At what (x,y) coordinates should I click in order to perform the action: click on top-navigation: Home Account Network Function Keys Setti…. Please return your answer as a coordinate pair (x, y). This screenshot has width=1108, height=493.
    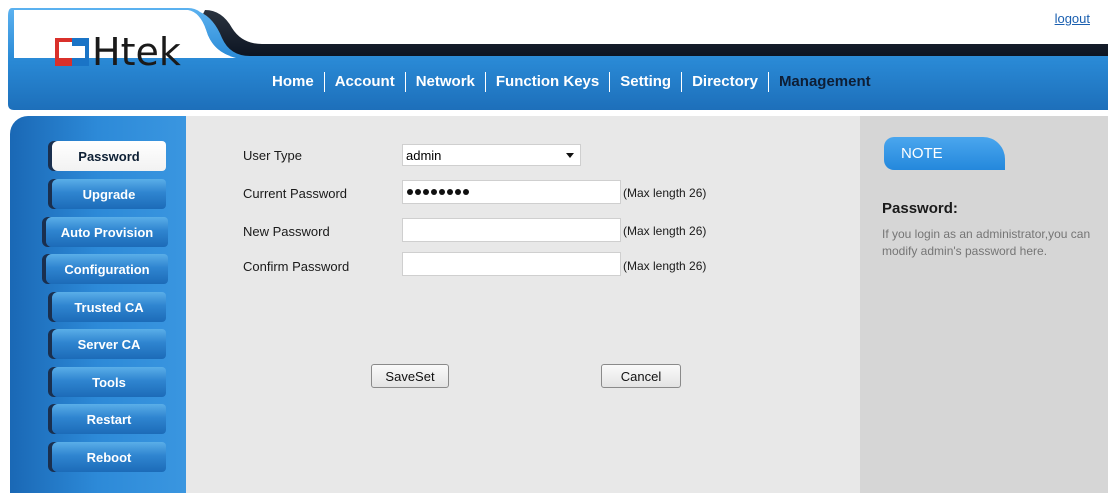
    Looking at the image, I should click on (571, 82).